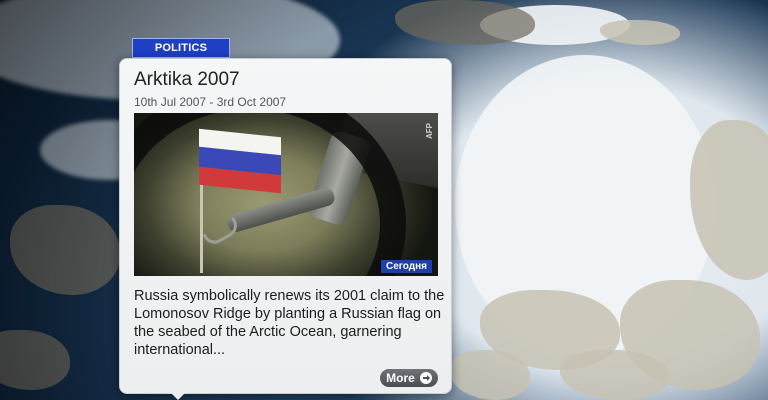 This screenshot has width=768, height=400. Describe the element at coordinates (210, 102) in the screenshot. I see `event-dates: 10th Jul 2007 - 3rd Oct 2007` at that location.